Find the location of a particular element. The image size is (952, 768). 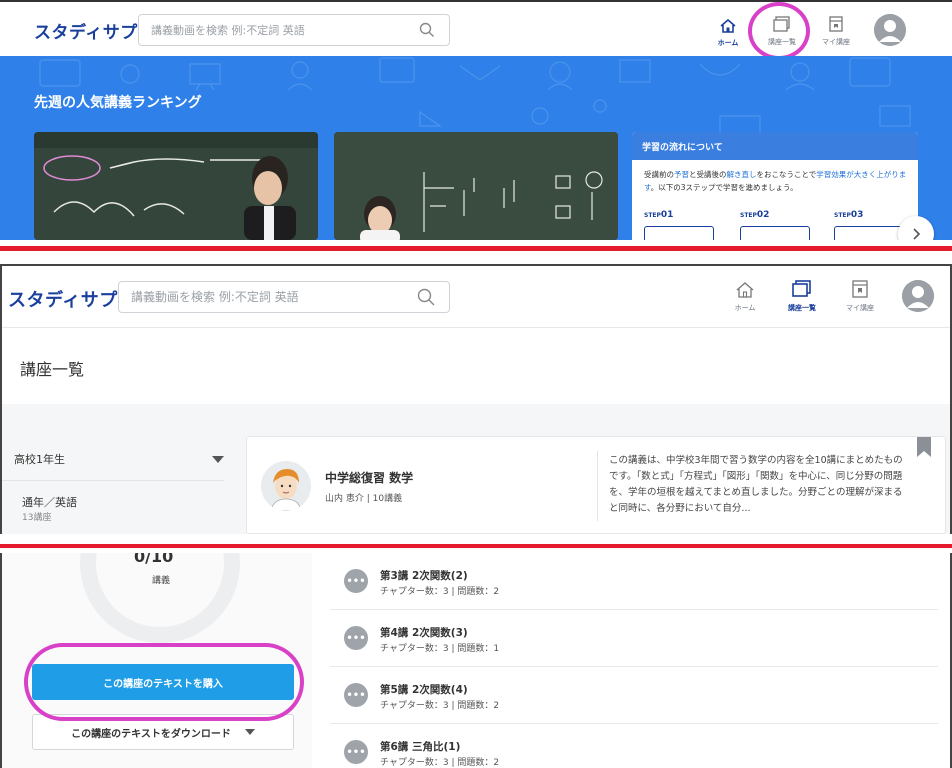

course-meta: 山内 恵介 | 10講義 is located at coordinates (364, 499).